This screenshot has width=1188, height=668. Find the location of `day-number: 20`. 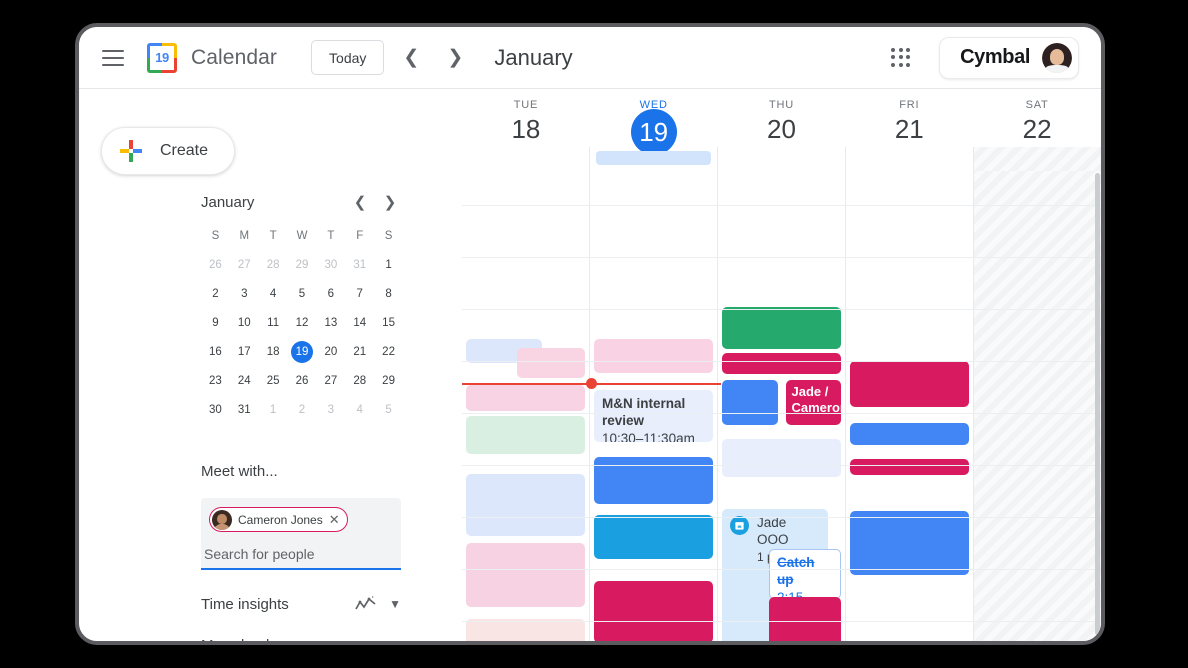

day-number: 20 is located at coordinates (782, 129).